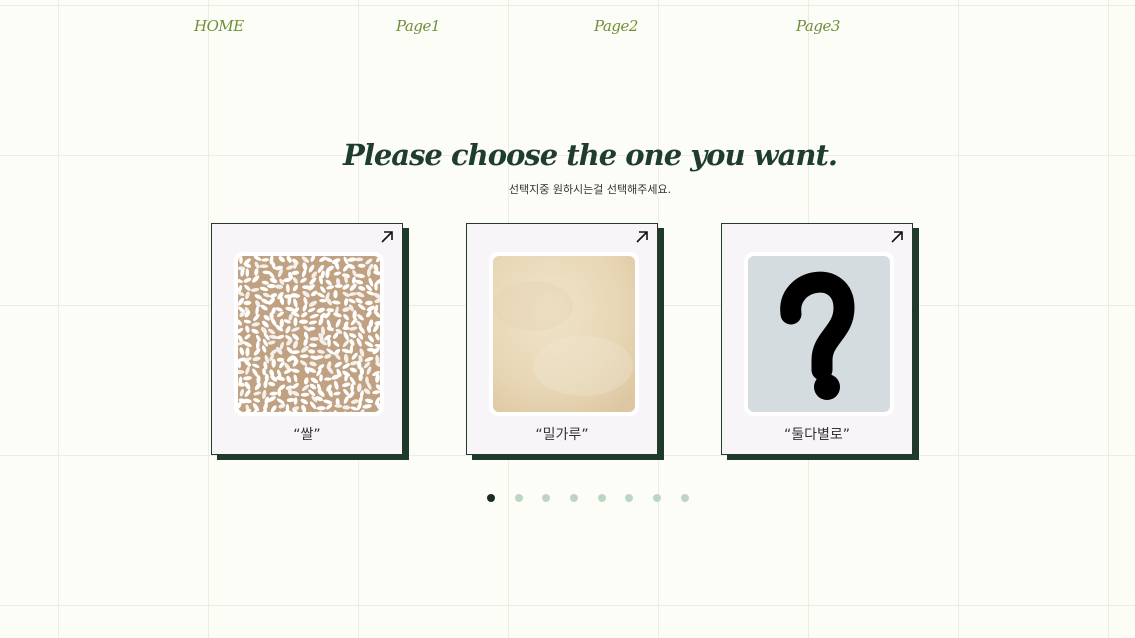  Describe the element at coordinates (817, 435) in the screenshot. I see `card-caption: “둘다별로”` at that location.